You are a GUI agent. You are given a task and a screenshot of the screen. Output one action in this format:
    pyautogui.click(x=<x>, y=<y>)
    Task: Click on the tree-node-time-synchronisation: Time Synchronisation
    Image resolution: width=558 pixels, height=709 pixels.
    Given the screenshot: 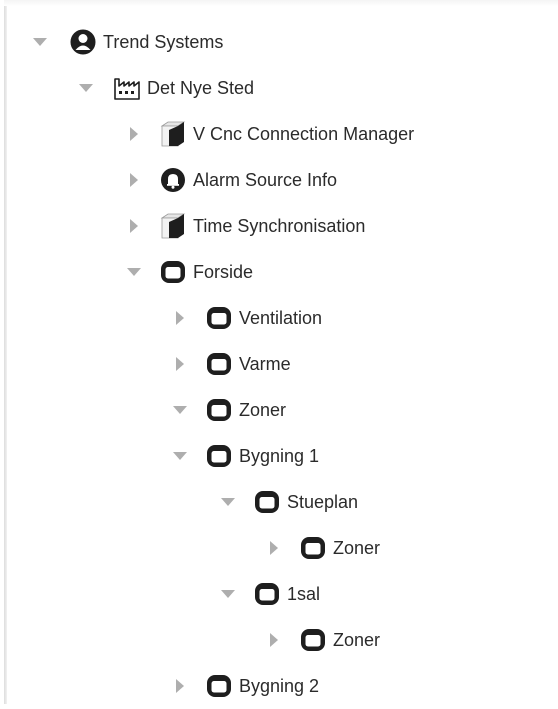 What is the action you would take?
    pyautogui.click(x=244, y=226)
    